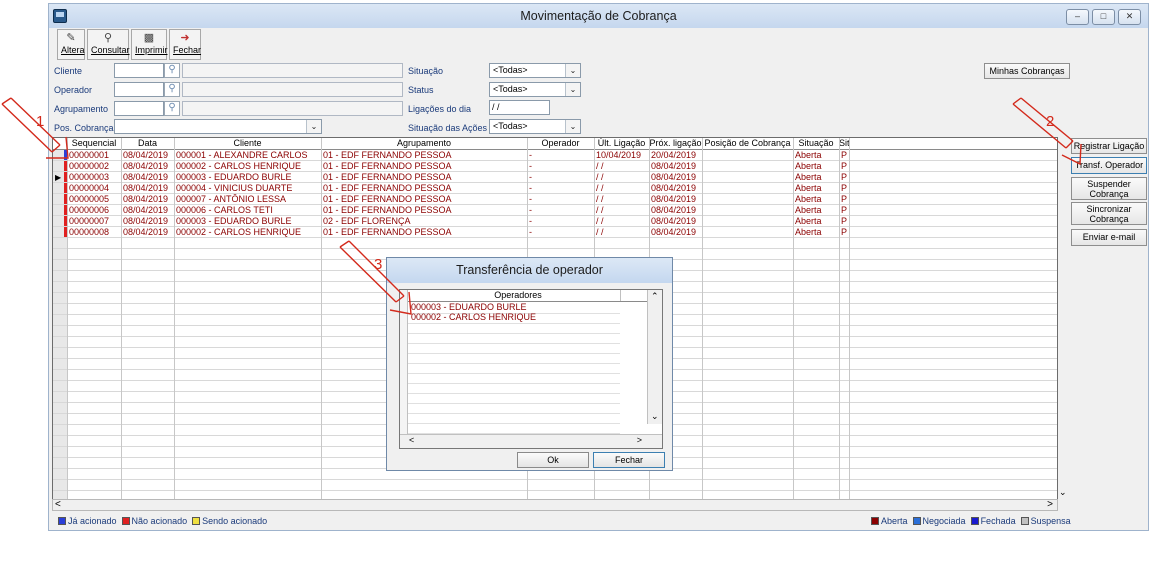 The width and height of the screenshot is (1149, 564). What do you see at coordinates (40, 121) in the screenshot?
I see `annotation-1: 1` at bounding box center [40, 121].